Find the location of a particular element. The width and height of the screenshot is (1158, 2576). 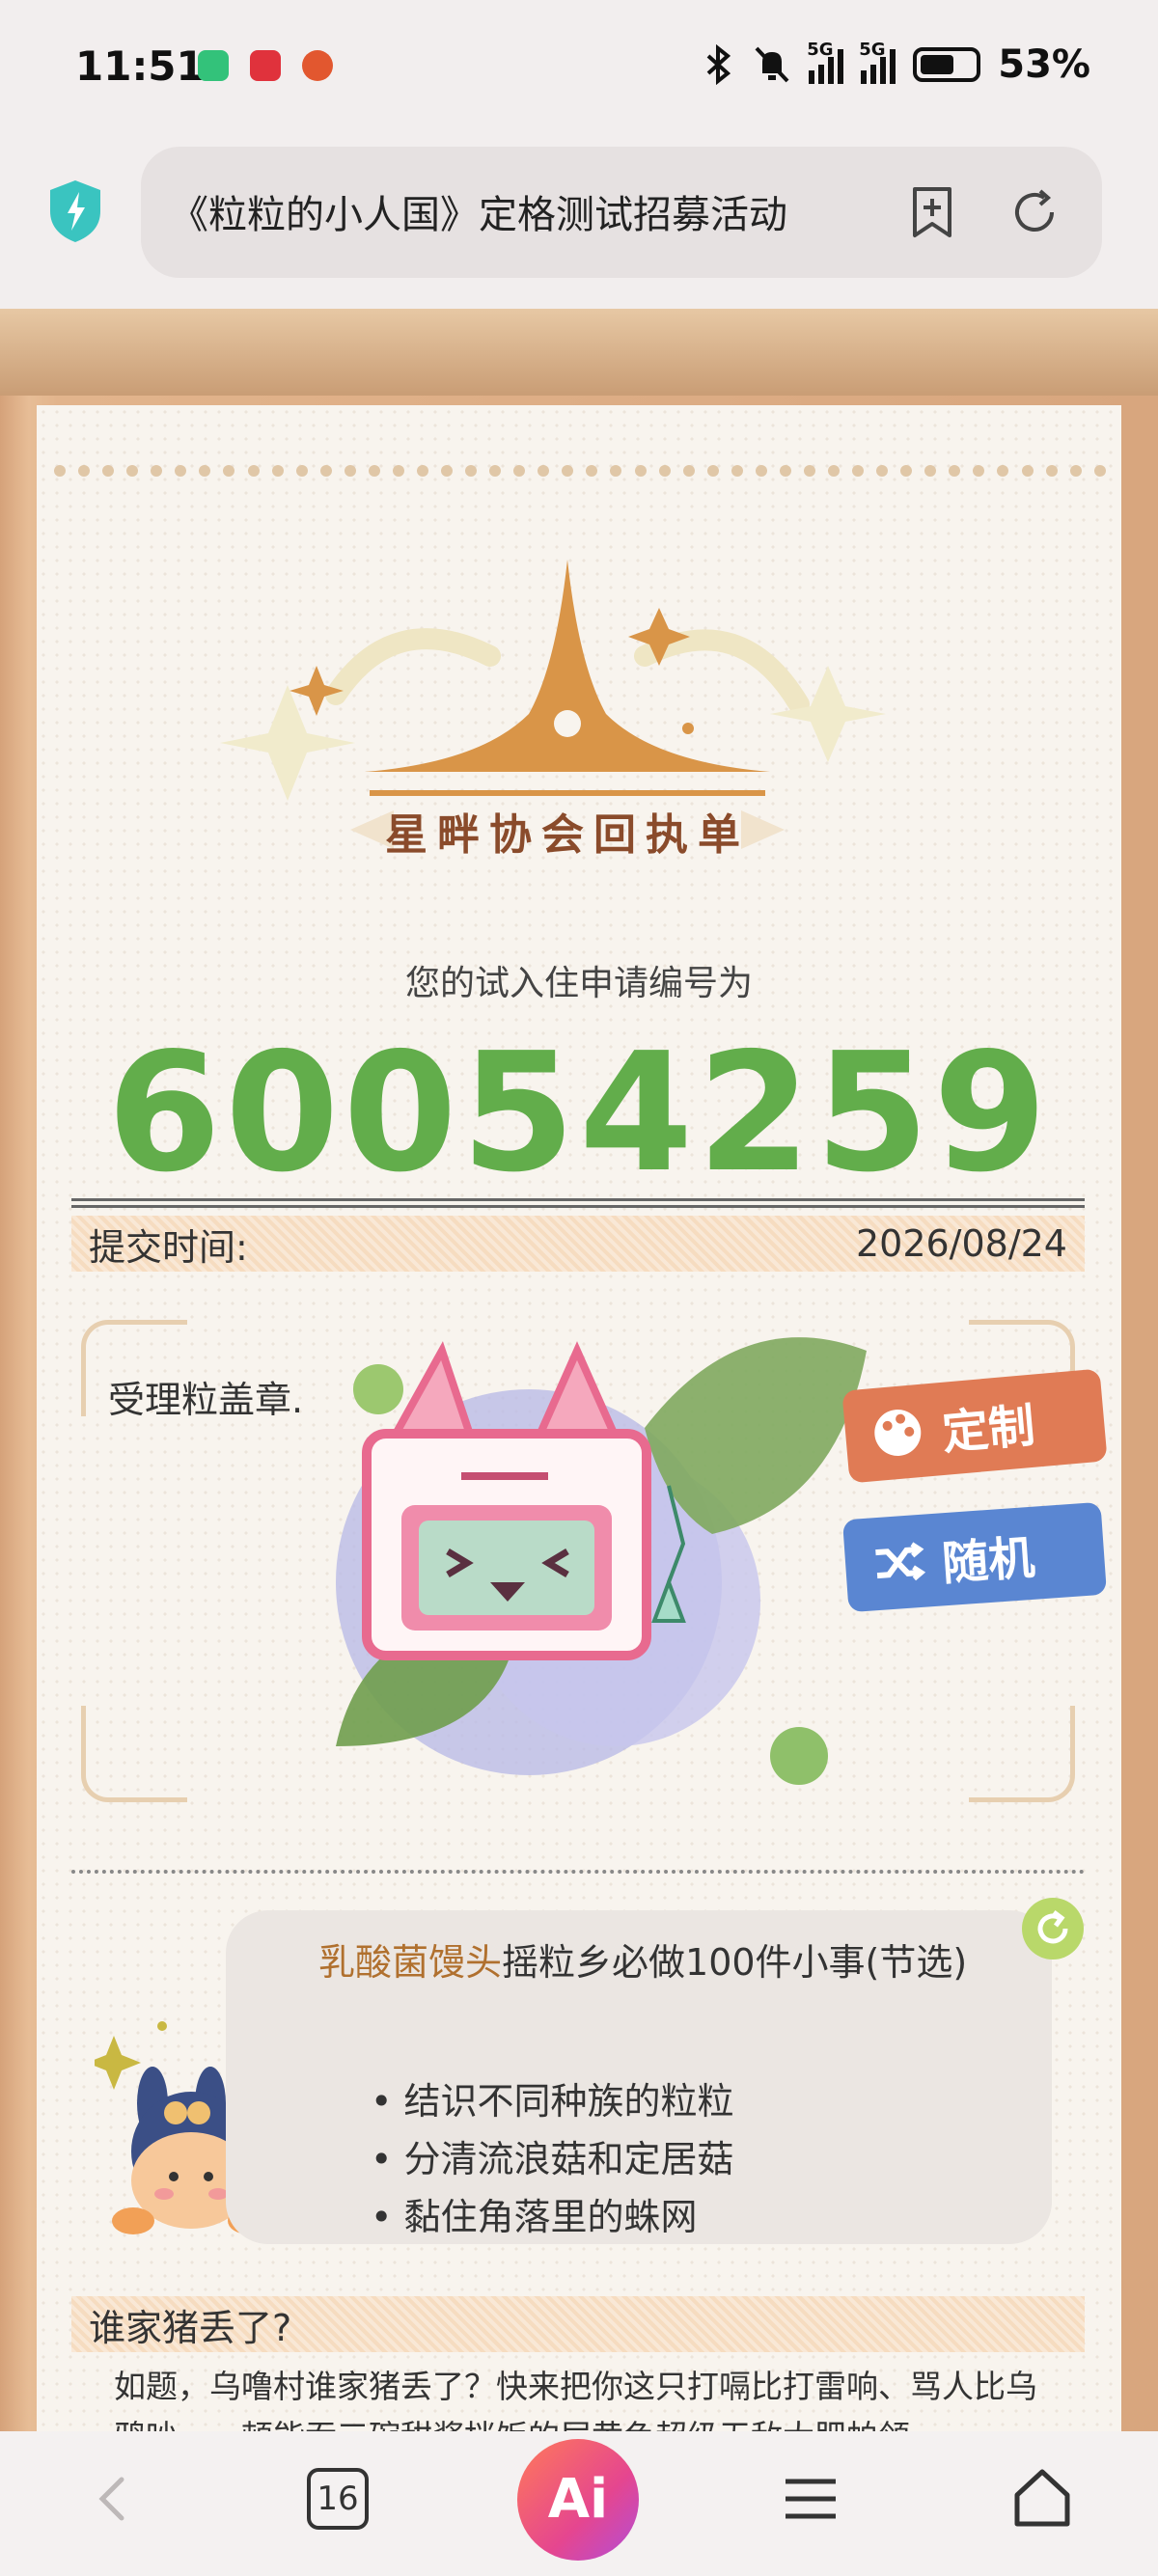

tabs-button: 16 is located at coordinates (338, 2499).